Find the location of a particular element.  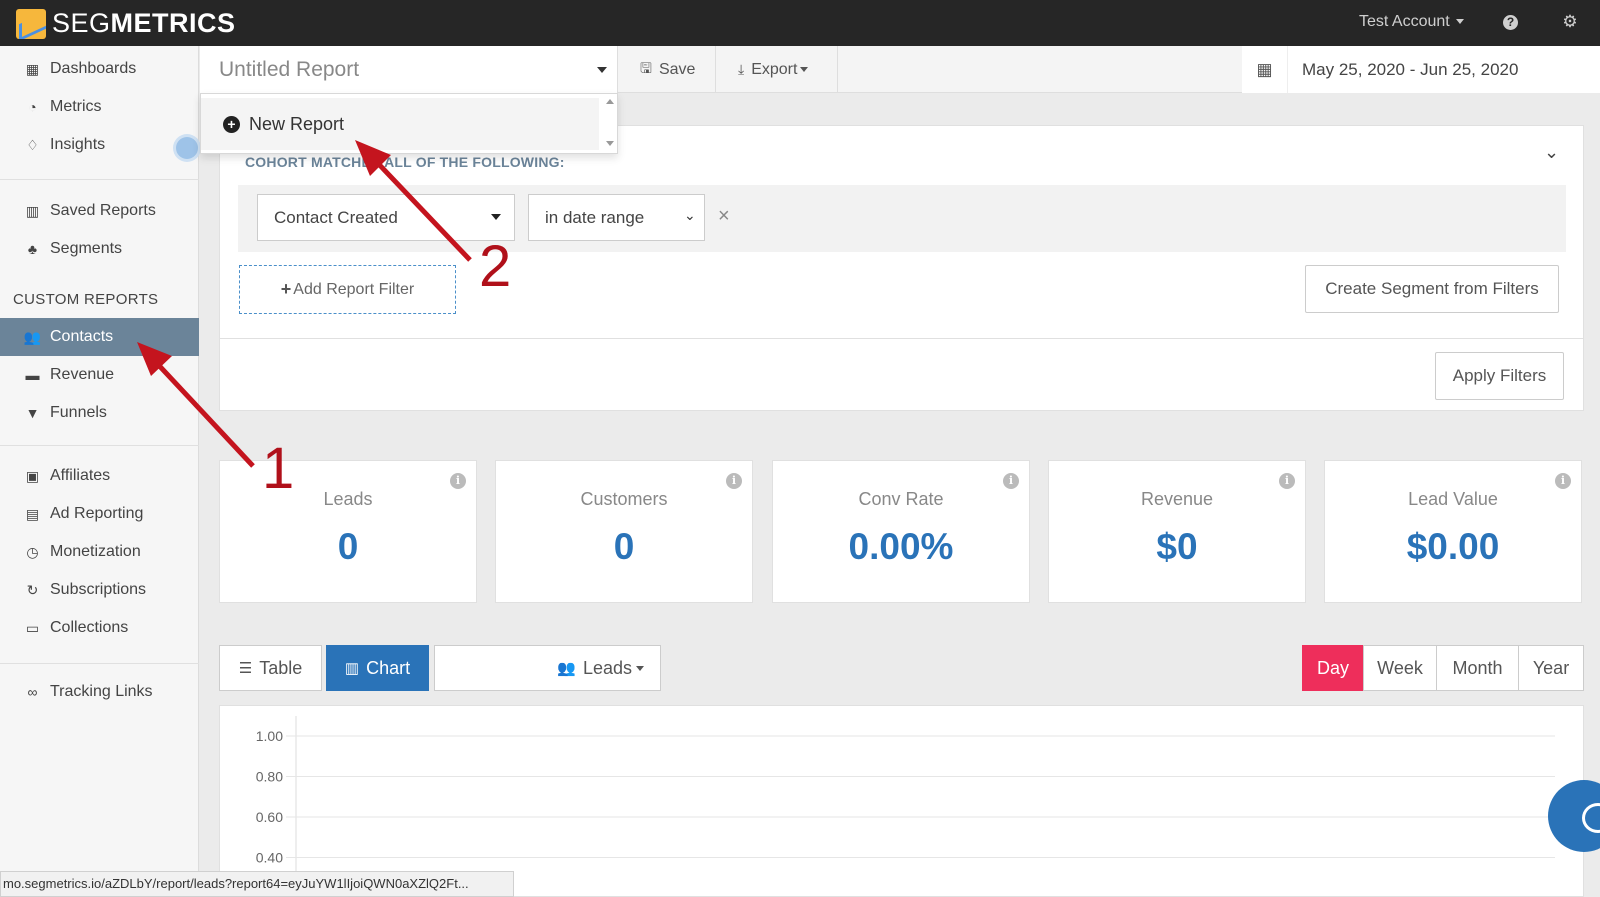

floppy-disk-icon: 🖫 is located at coordinates (646, 67).